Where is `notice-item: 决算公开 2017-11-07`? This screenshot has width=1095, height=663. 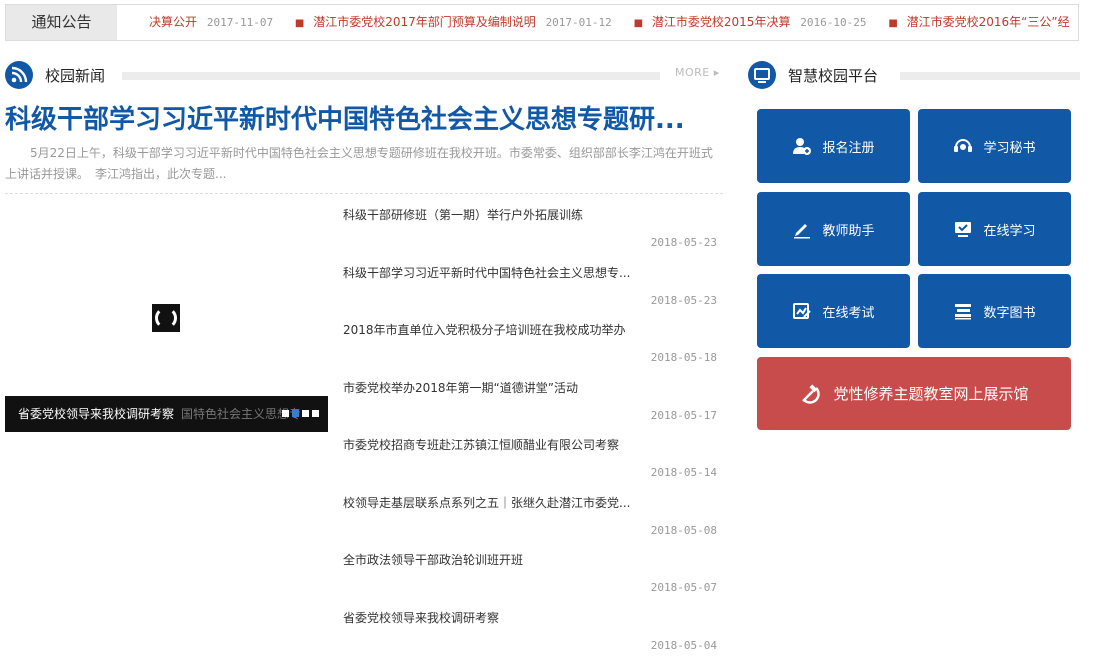
notice-item: 决算公开 2017-11-07 is located at coordinates (211, 22).